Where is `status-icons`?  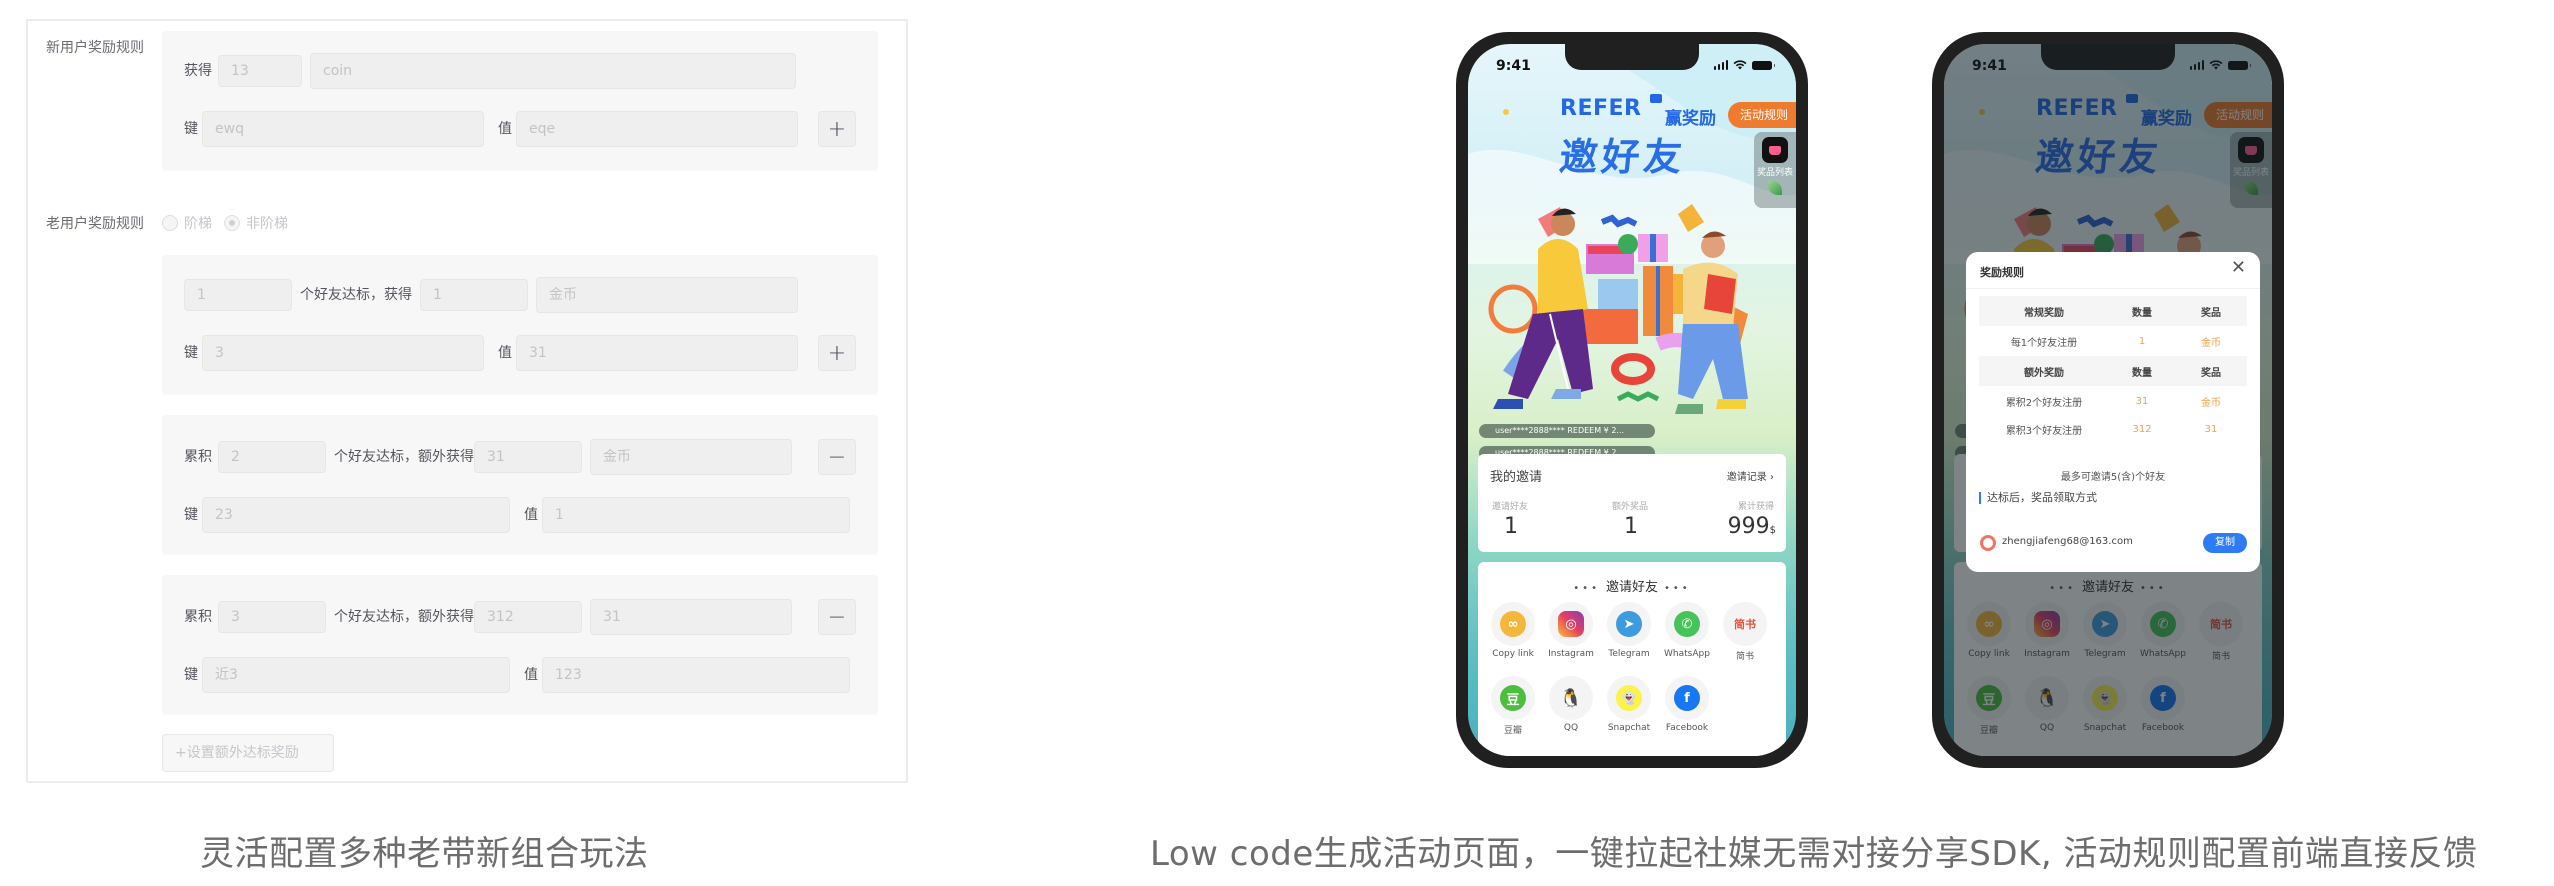
status-icons is located at coordinates (1744, 65).